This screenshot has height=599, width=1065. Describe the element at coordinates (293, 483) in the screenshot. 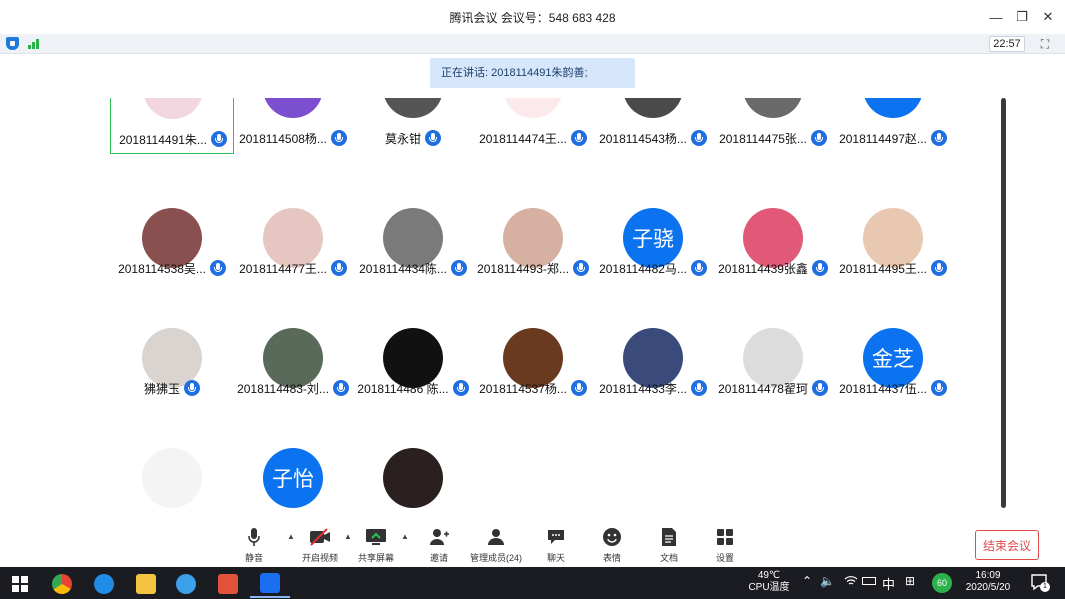

I see `participant-tile: 子怡` at that location.